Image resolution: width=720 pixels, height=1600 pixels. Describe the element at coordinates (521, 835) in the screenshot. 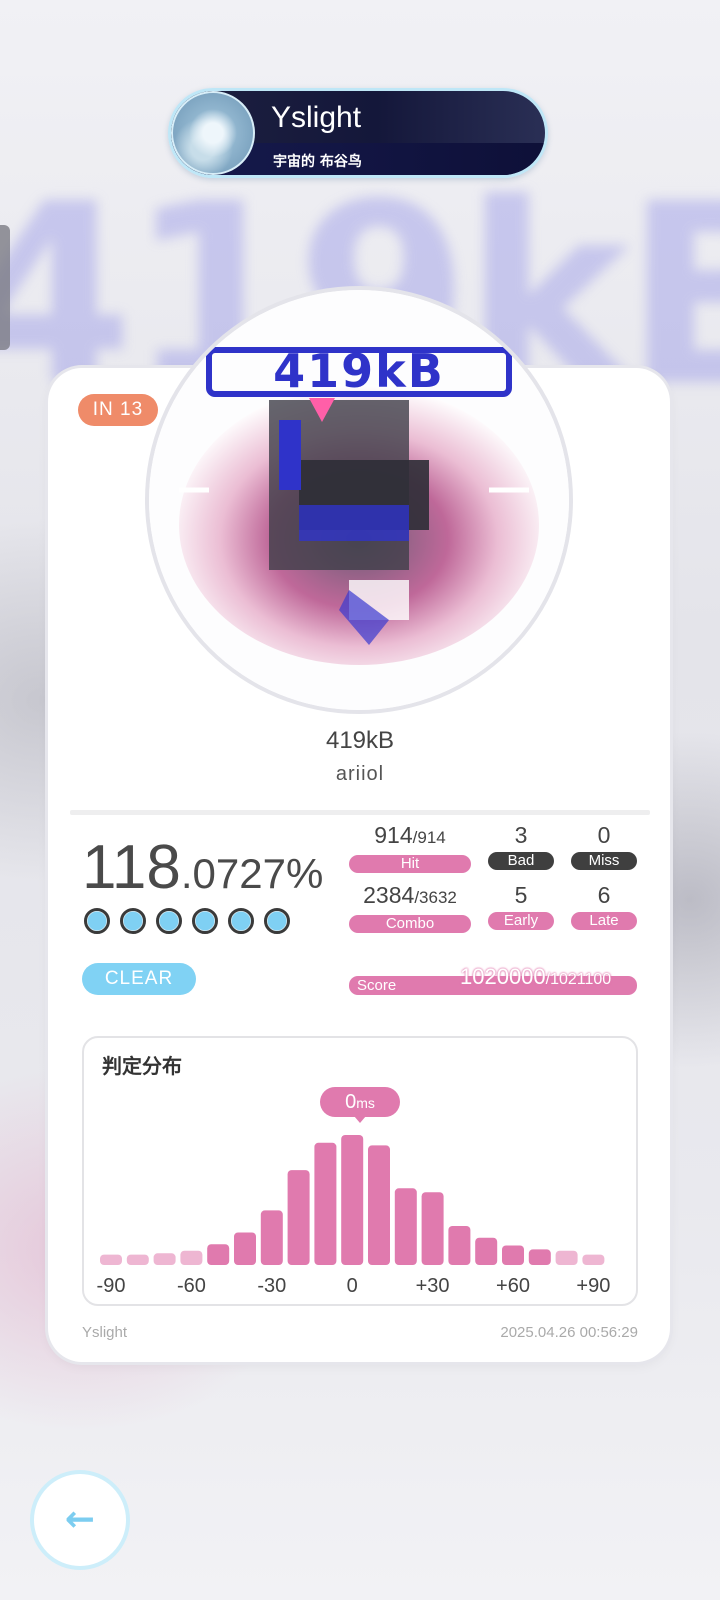

I see `bad-value: 3` at that location.